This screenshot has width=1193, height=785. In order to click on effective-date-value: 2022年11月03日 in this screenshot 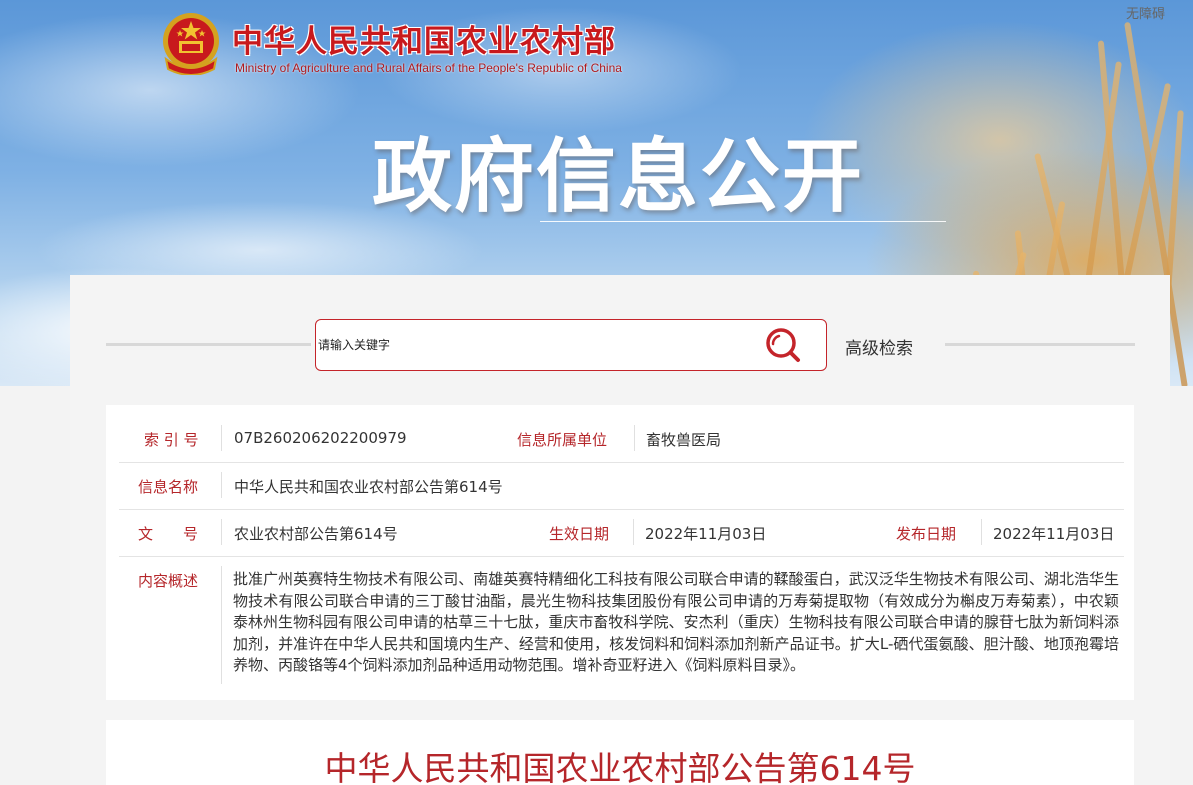, I will do `click(706, 534)`.